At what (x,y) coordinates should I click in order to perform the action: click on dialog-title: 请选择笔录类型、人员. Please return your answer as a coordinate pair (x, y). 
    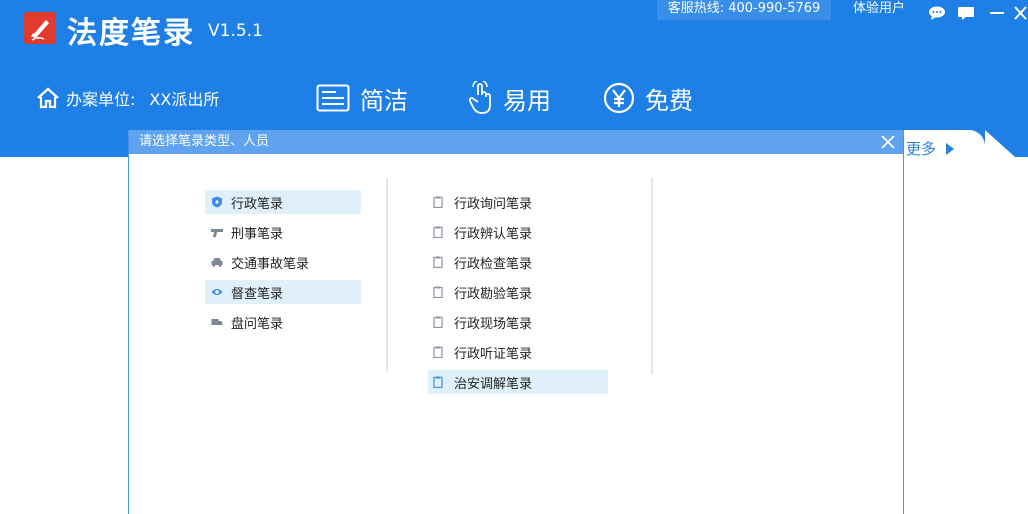
    Looking at the image, I should click on (204, 141).